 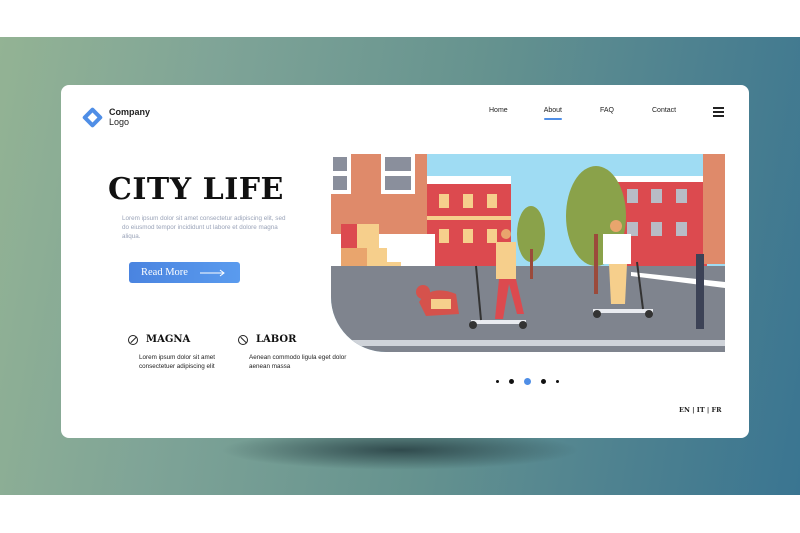 I want to click on carousel-dots, so click(x=527, y=381).